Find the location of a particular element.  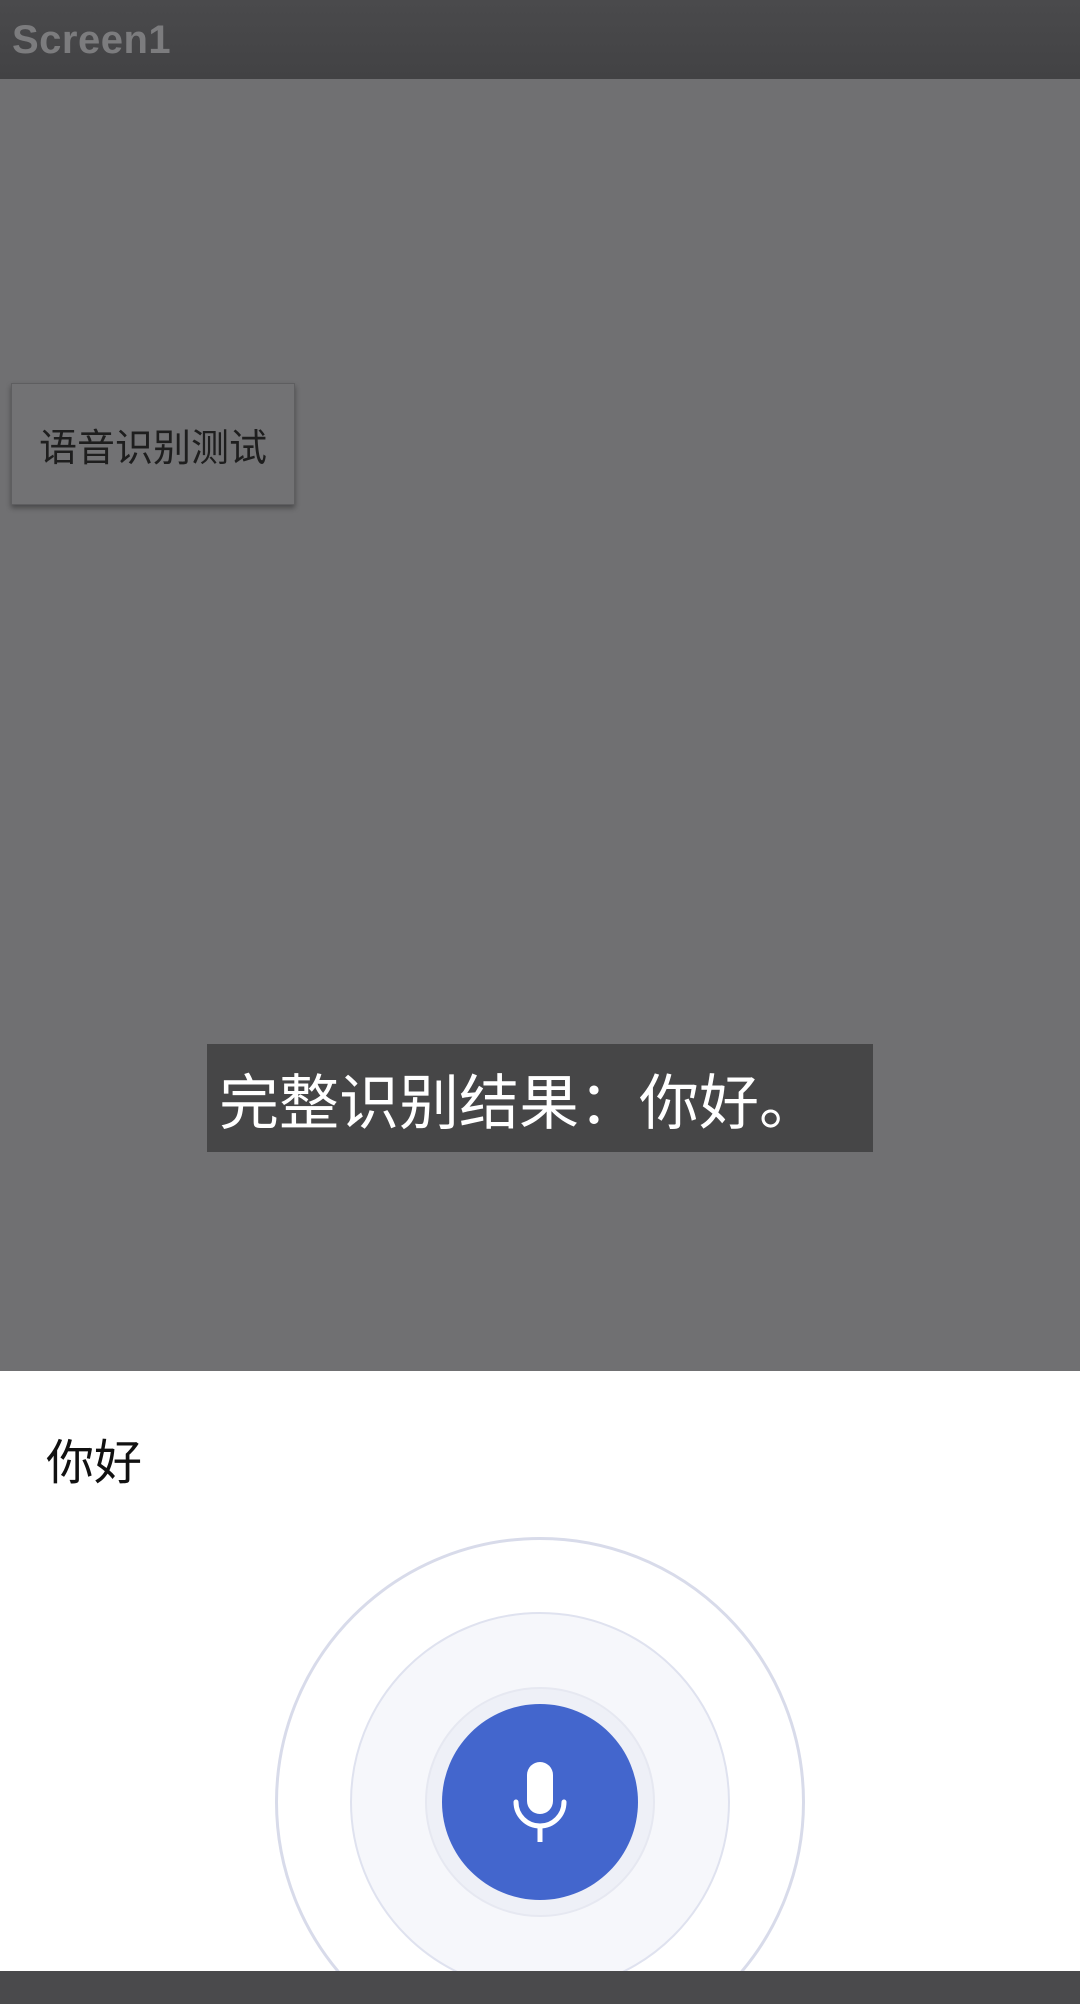

partial-result-text: 你好 is located at coordinates (94, 1463).